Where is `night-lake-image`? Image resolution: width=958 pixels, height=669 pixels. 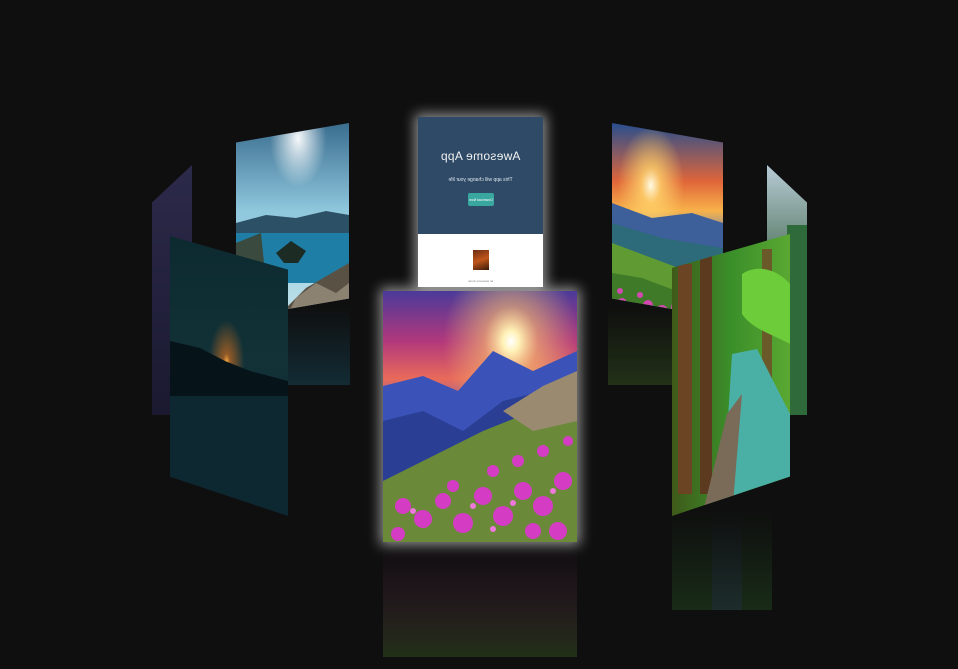 night-lake-image is located at coordinates (229, 376).